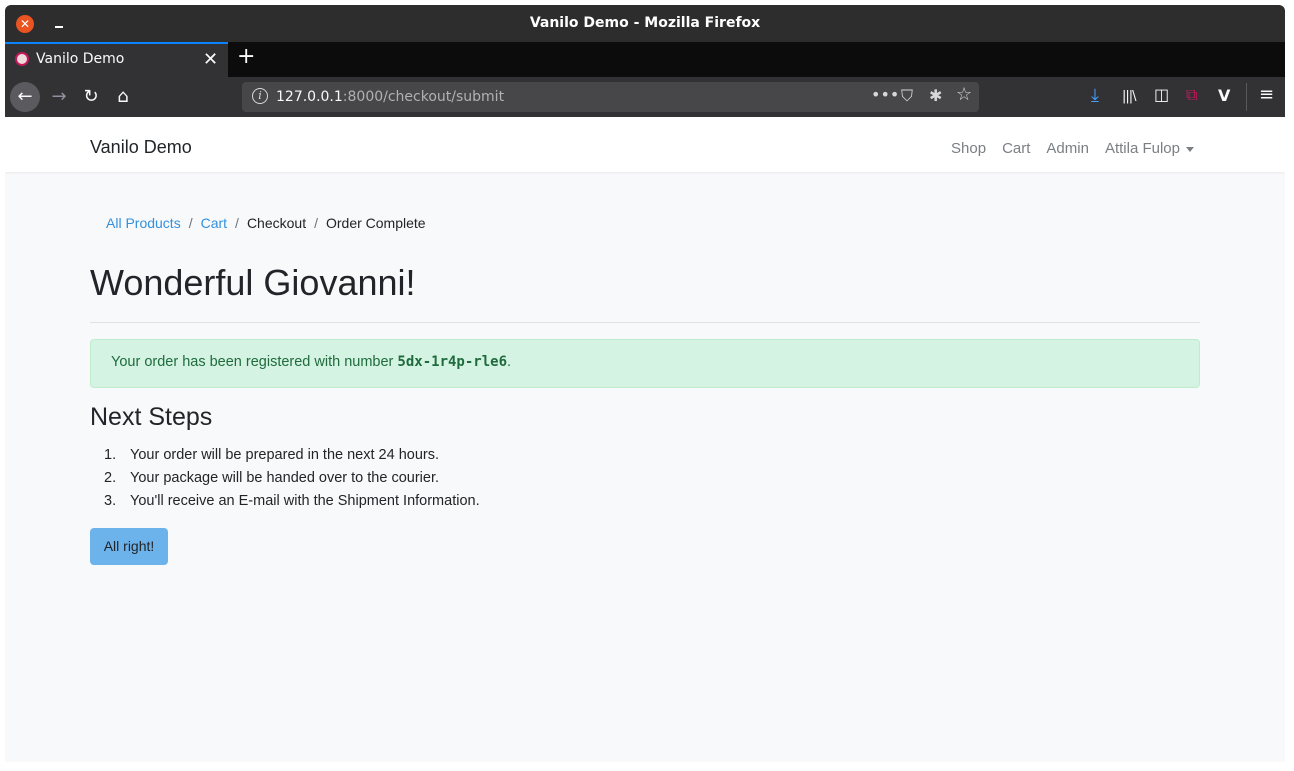 The width and height of the screenshot is (1294, 771). I want to click on tab-close-icon: ✕, so click(210, 59).